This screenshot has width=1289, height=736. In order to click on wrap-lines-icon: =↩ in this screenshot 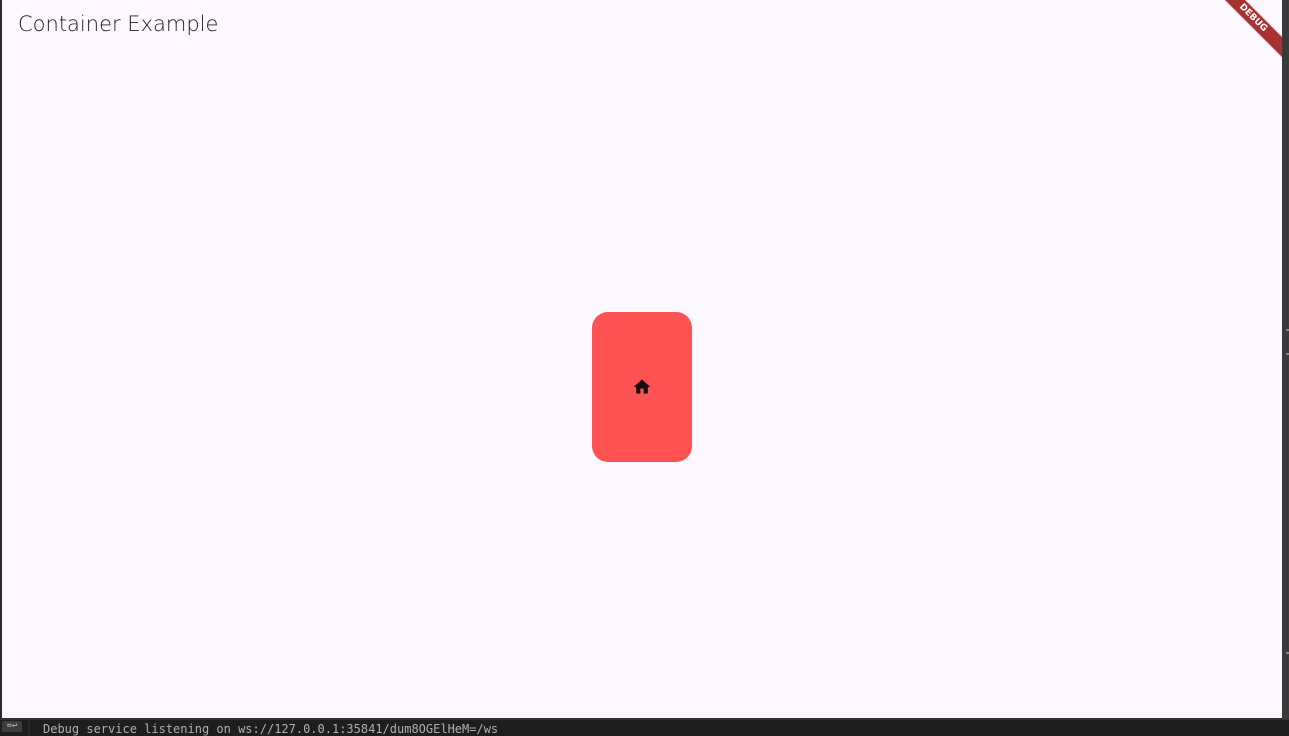, I will do `click(12, 726)`.